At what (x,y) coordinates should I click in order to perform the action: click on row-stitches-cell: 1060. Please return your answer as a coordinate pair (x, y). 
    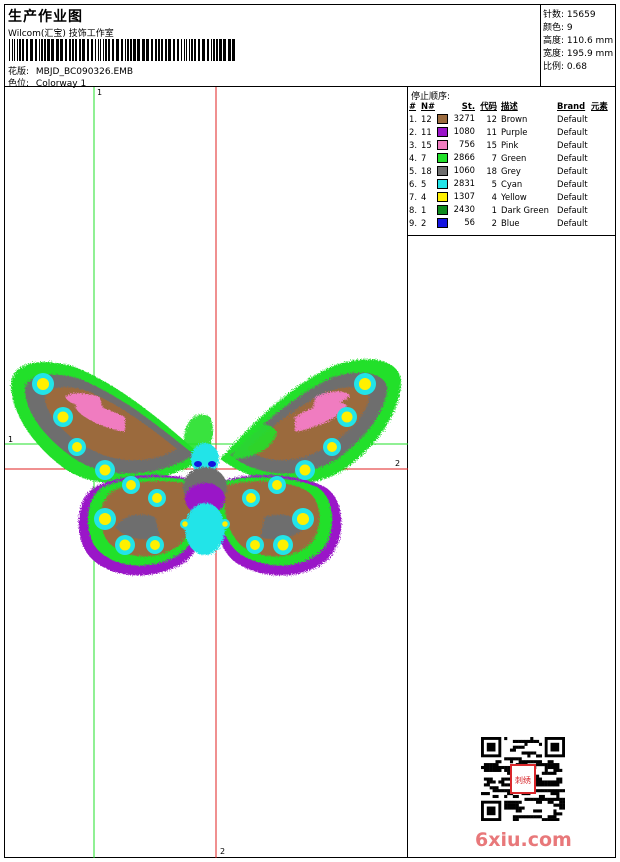
    Looking at the image, I should click on (456, 170).